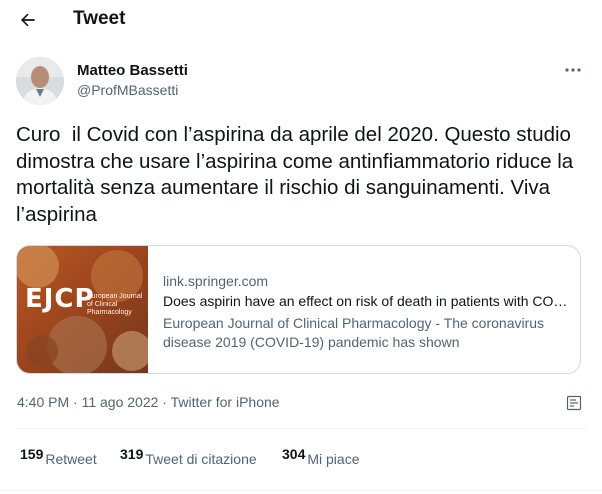  Describe the element at coordinates (120, 402) in the screenshot. I see `tweet-date: 11 ago 2022` at that location.